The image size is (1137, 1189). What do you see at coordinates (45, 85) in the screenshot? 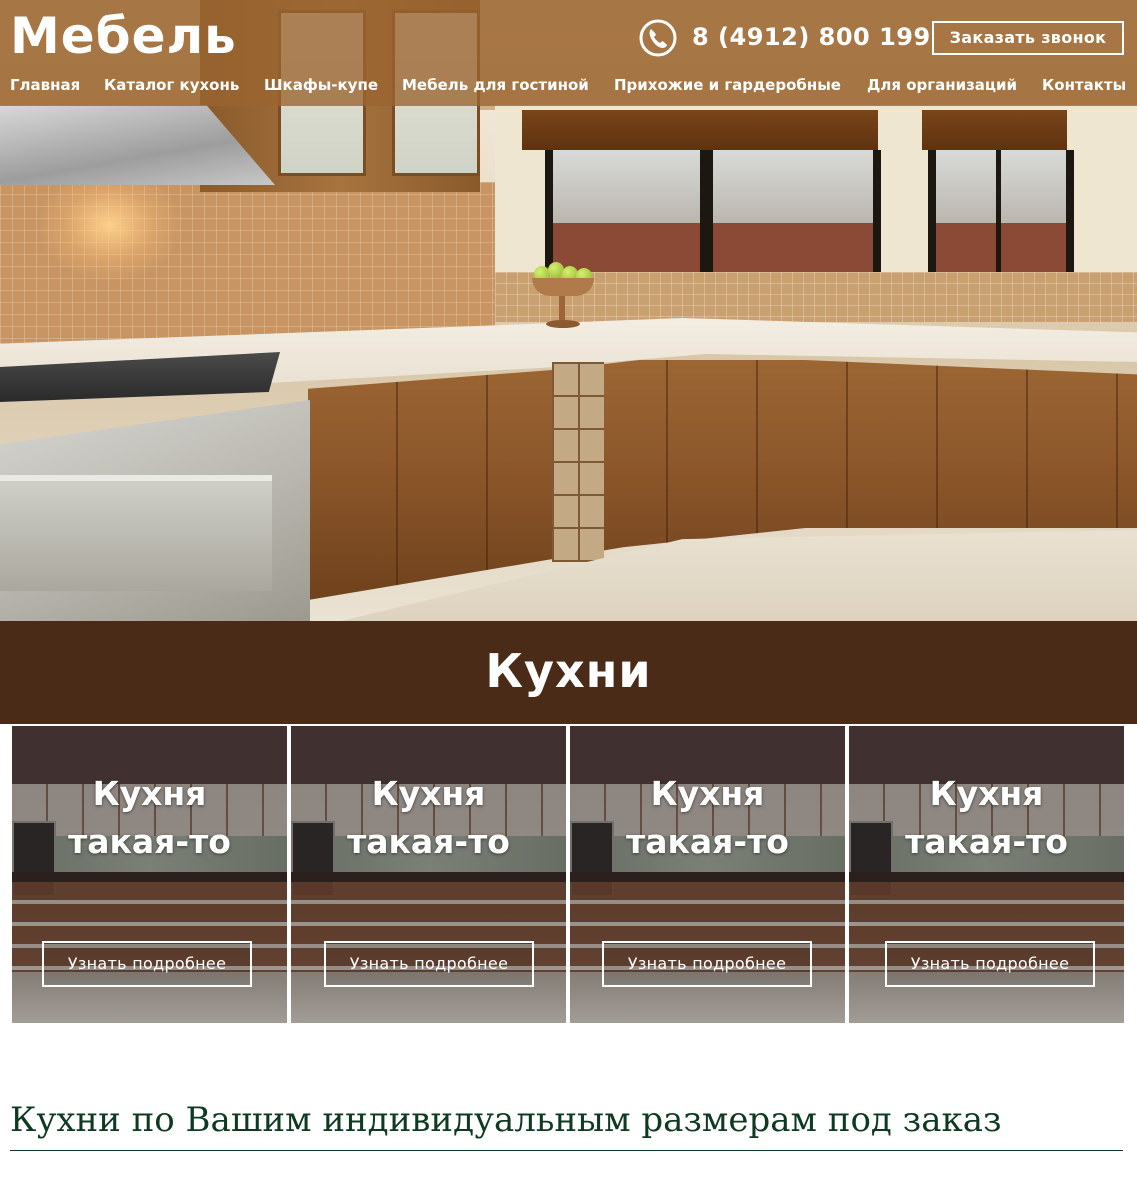
I see `nav-item-home: Главная` at bounding box center [45, 85].